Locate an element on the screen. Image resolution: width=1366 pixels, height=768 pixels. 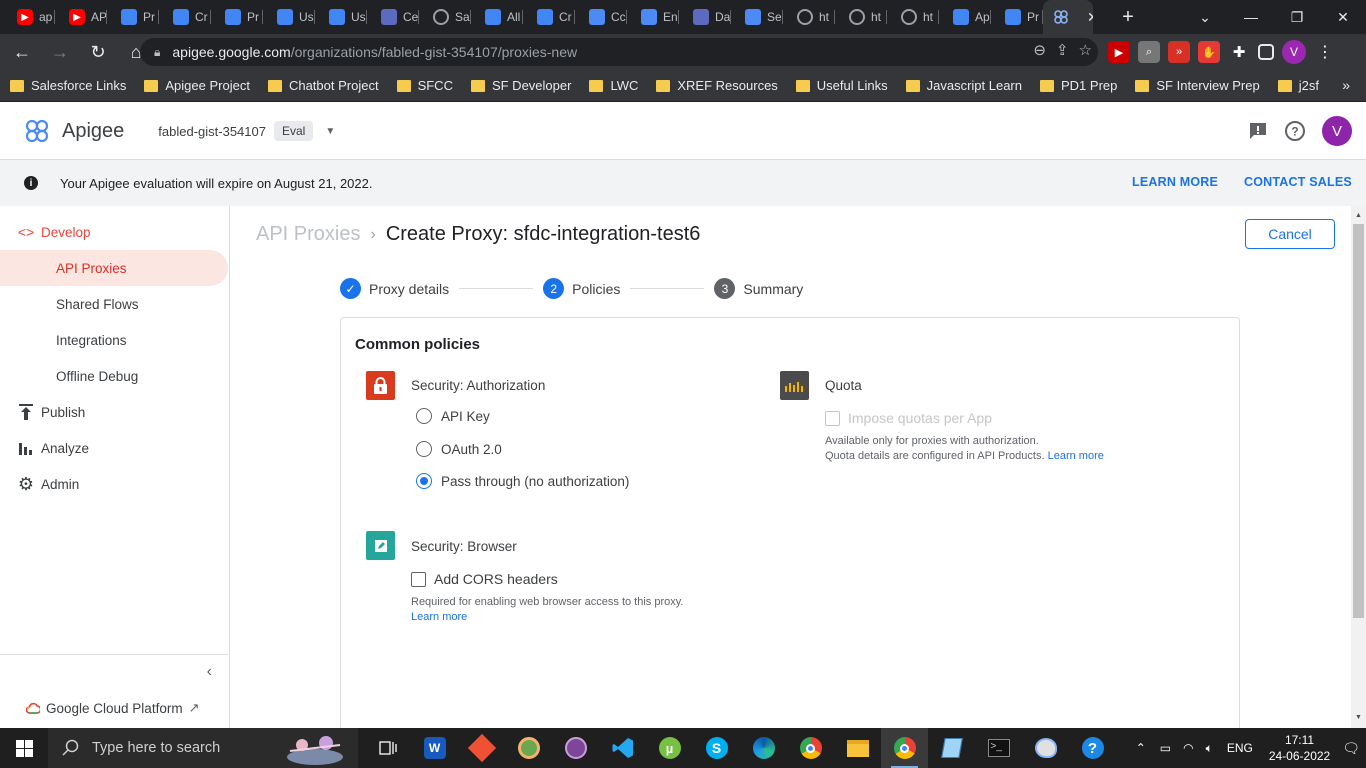
sidebar-item-analyze: Analyze is located at coordinates (114, 448).